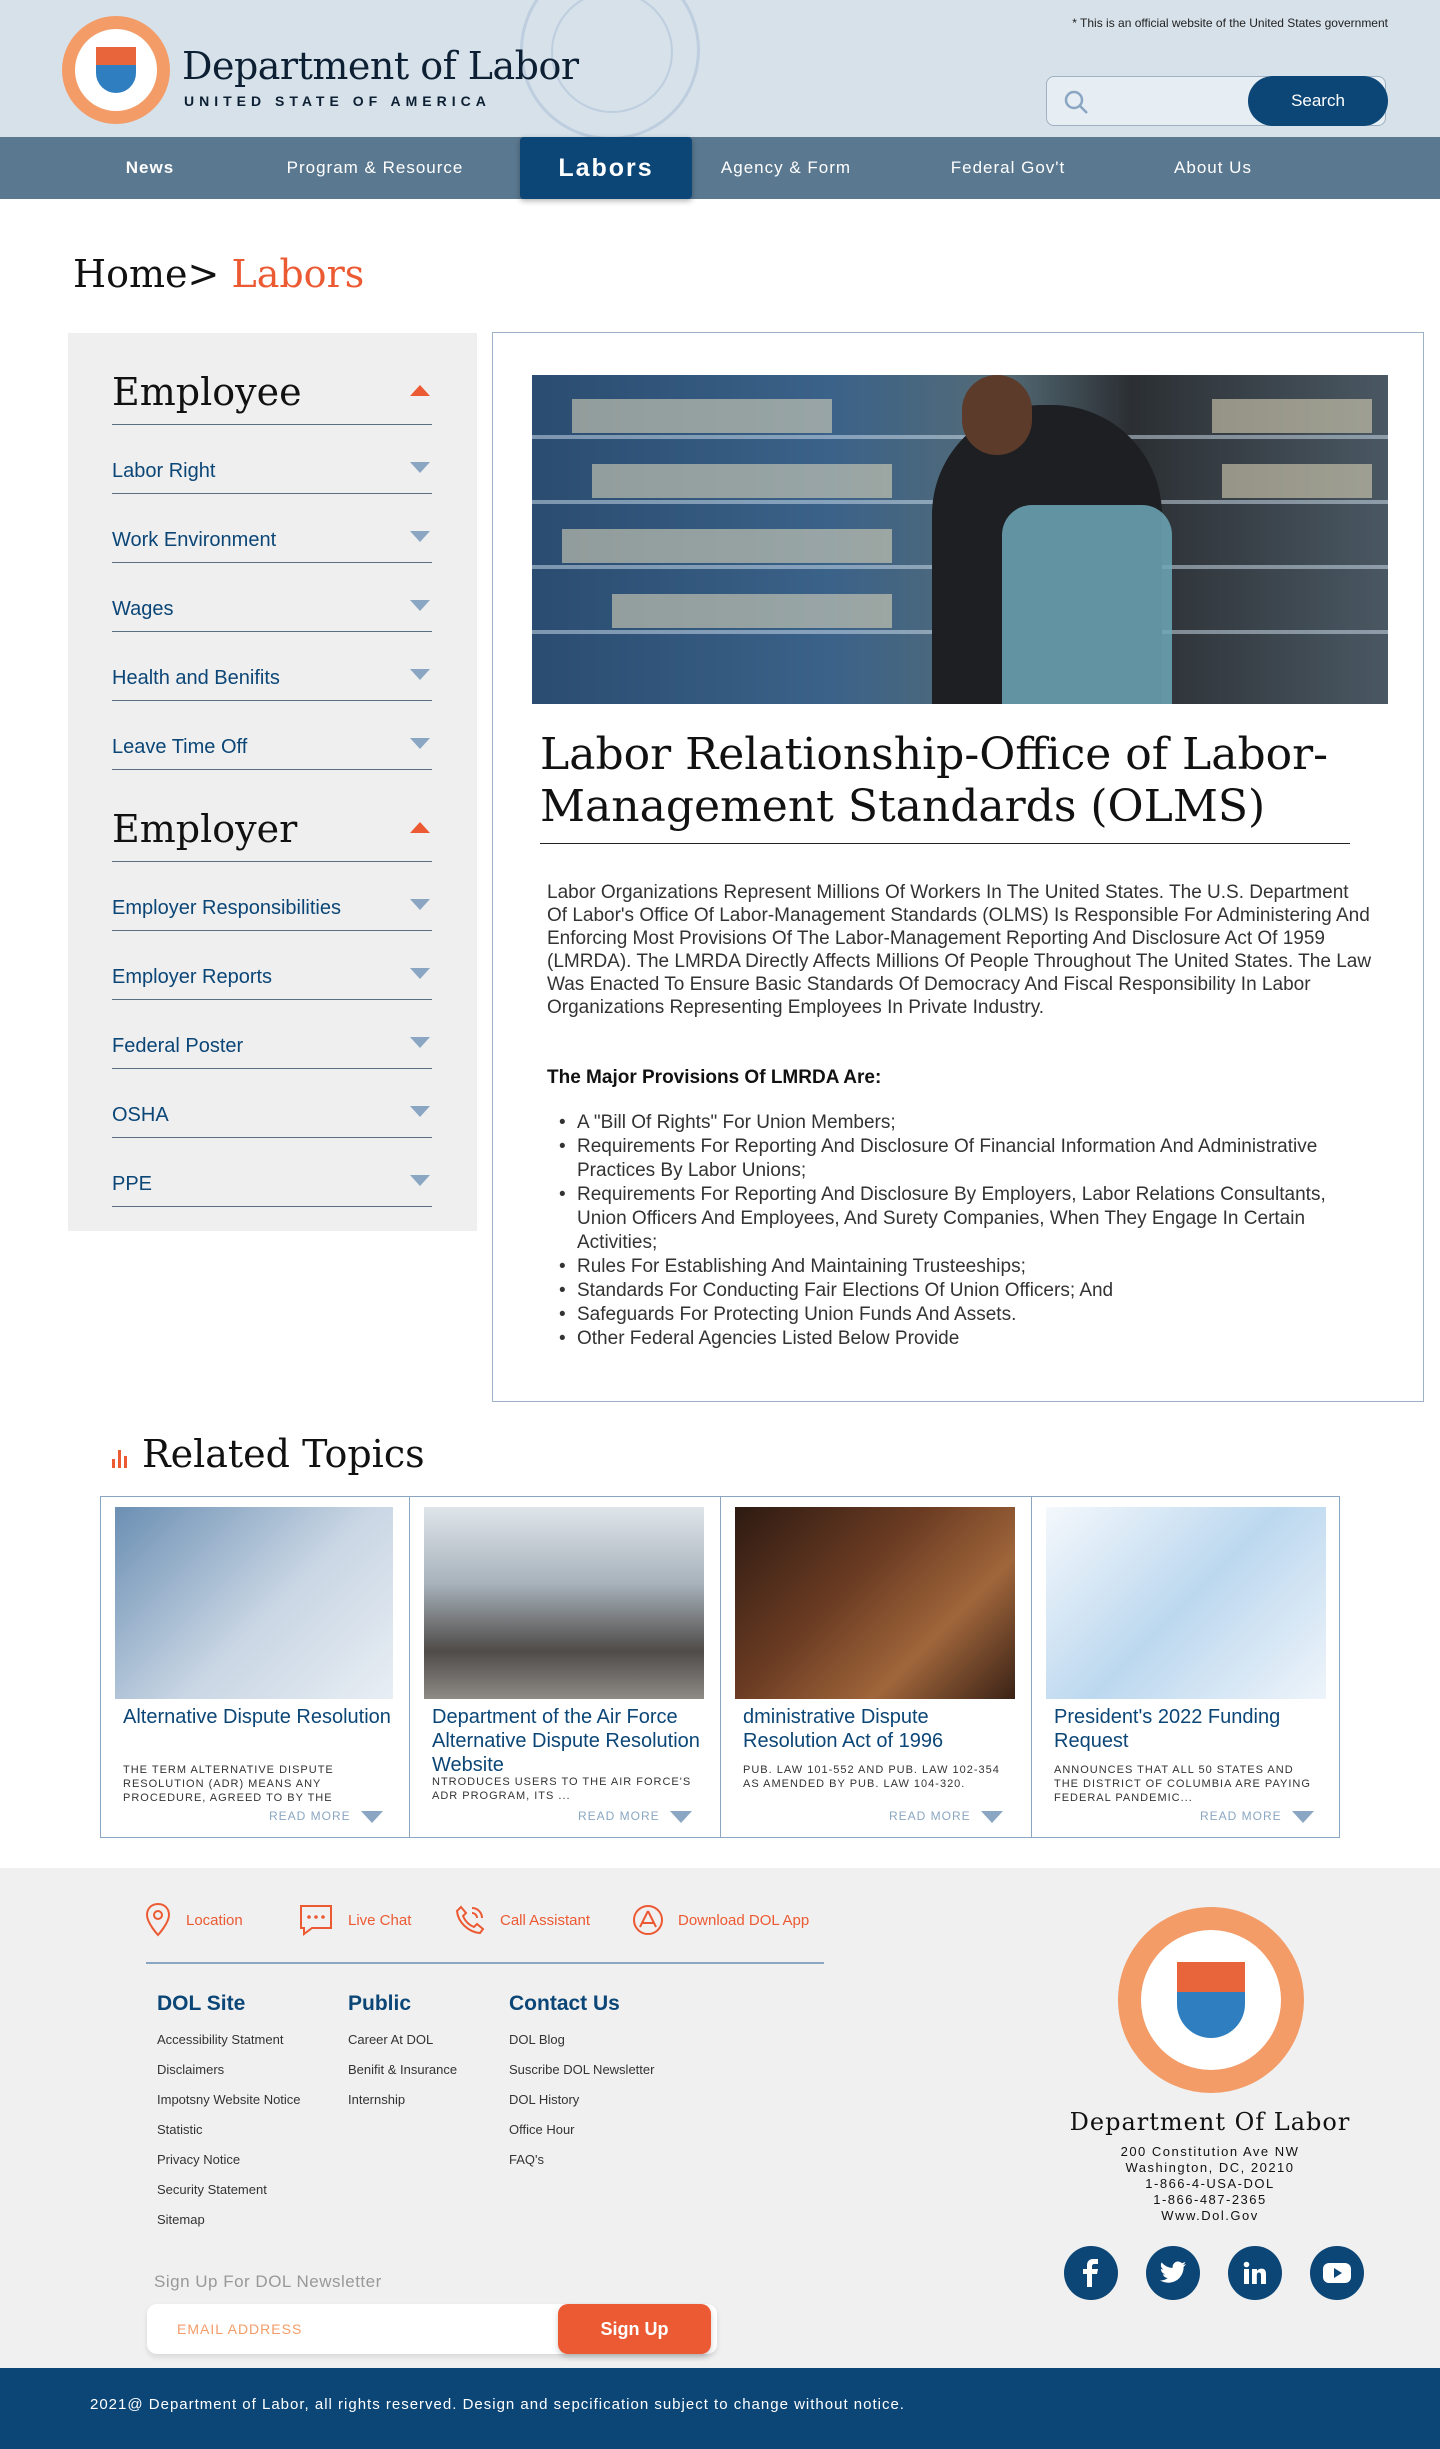 The height and width of the screenshot is (2449, 1440). I want to click on twitter-icon, so click(1173, 2273).